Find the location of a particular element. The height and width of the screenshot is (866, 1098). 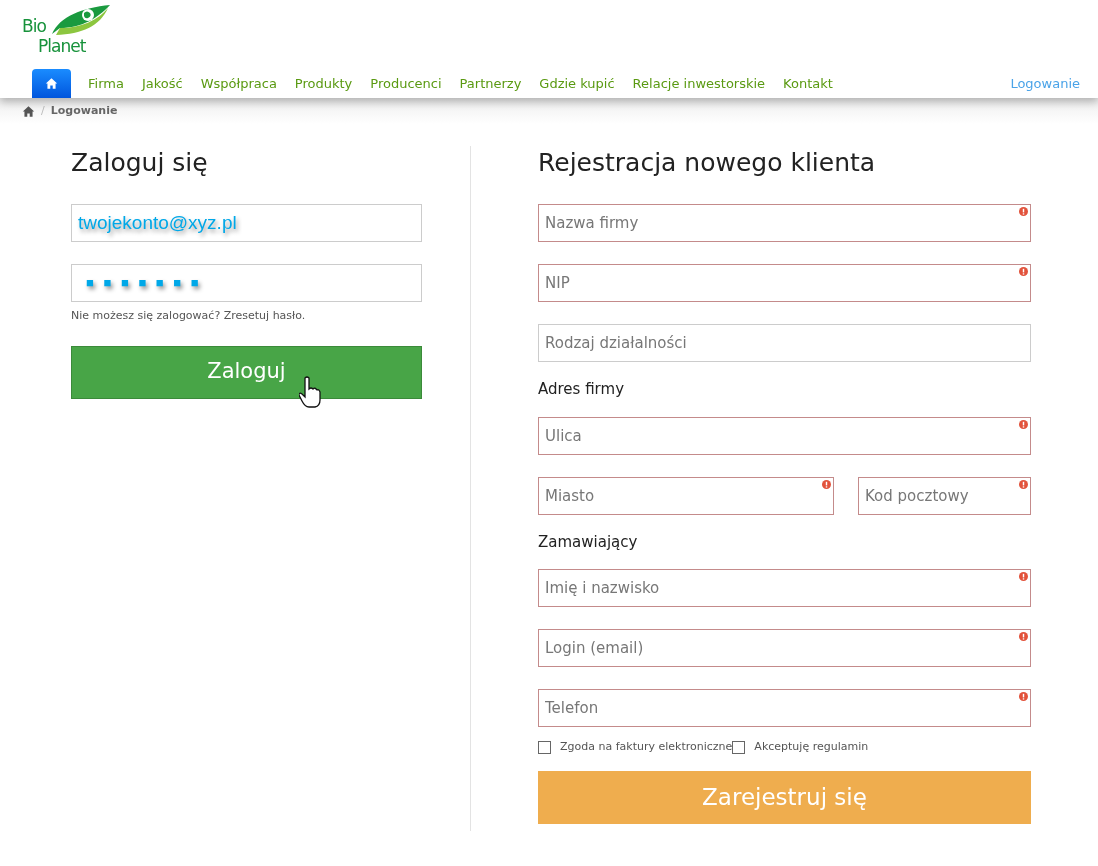

text-field: Rodzaj działalności is located at coordinates (784, 343).